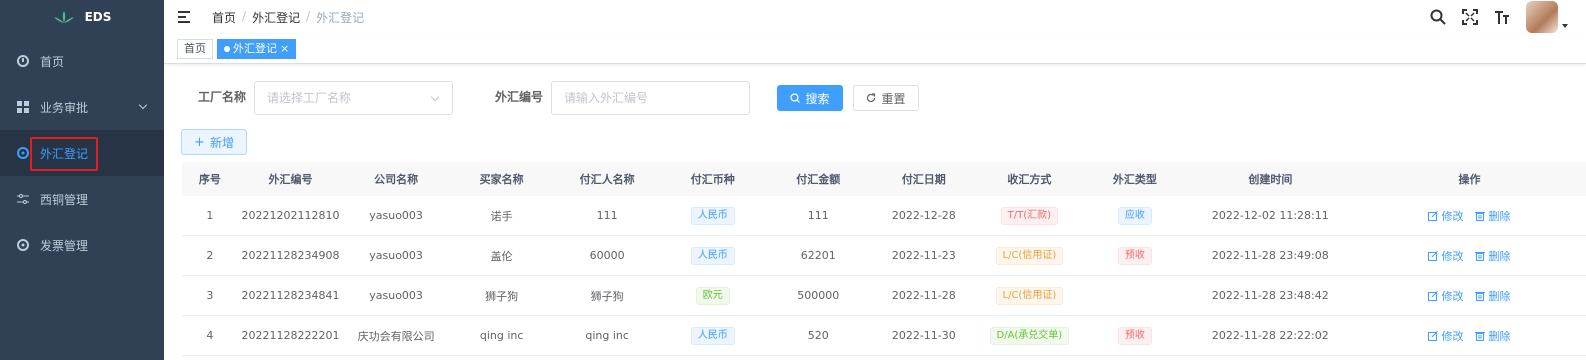 The height and width of the screenshot is (360, 1586). I want to click on cell-method: T/T(汇款), so click(1030, 215).